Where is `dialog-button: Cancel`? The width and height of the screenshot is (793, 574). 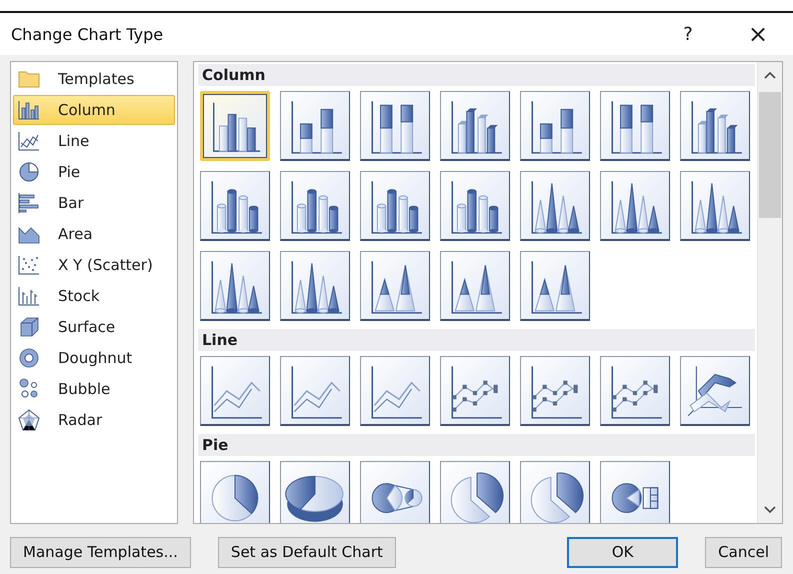
dialog-button: Cancel is located at coordinates (743, 552).